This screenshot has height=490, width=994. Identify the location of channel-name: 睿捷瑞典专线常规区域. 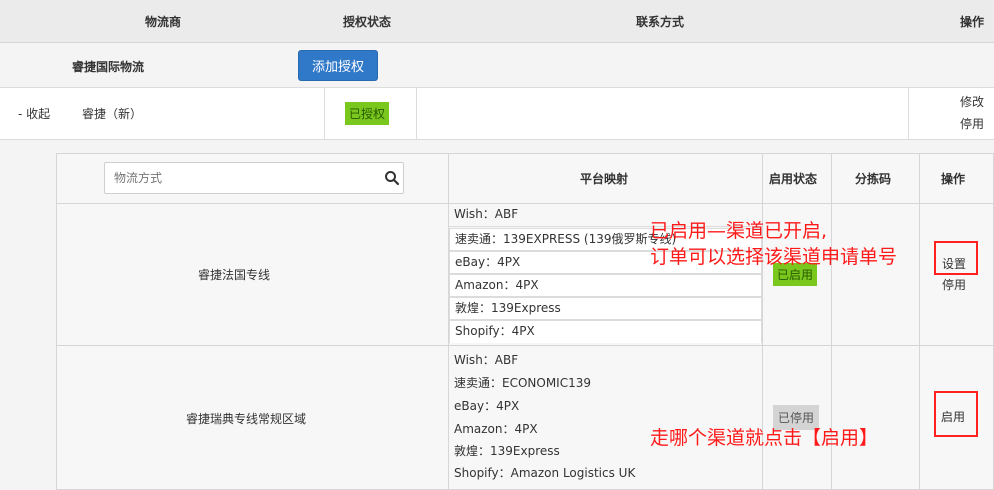
(246, 419).